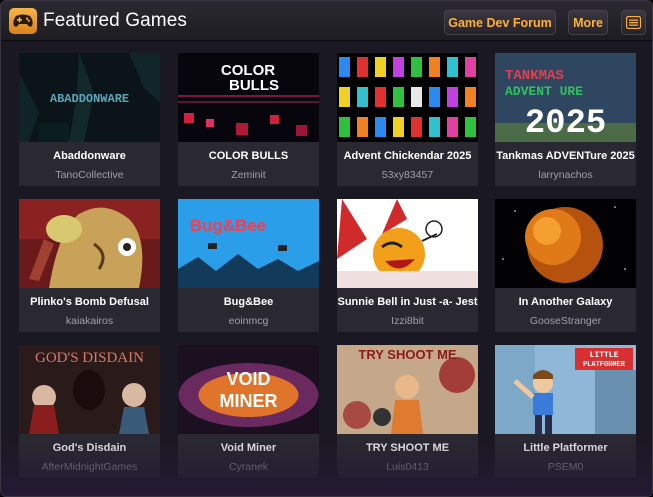  I want to click on svg-text: MINER, so click(249, 401).